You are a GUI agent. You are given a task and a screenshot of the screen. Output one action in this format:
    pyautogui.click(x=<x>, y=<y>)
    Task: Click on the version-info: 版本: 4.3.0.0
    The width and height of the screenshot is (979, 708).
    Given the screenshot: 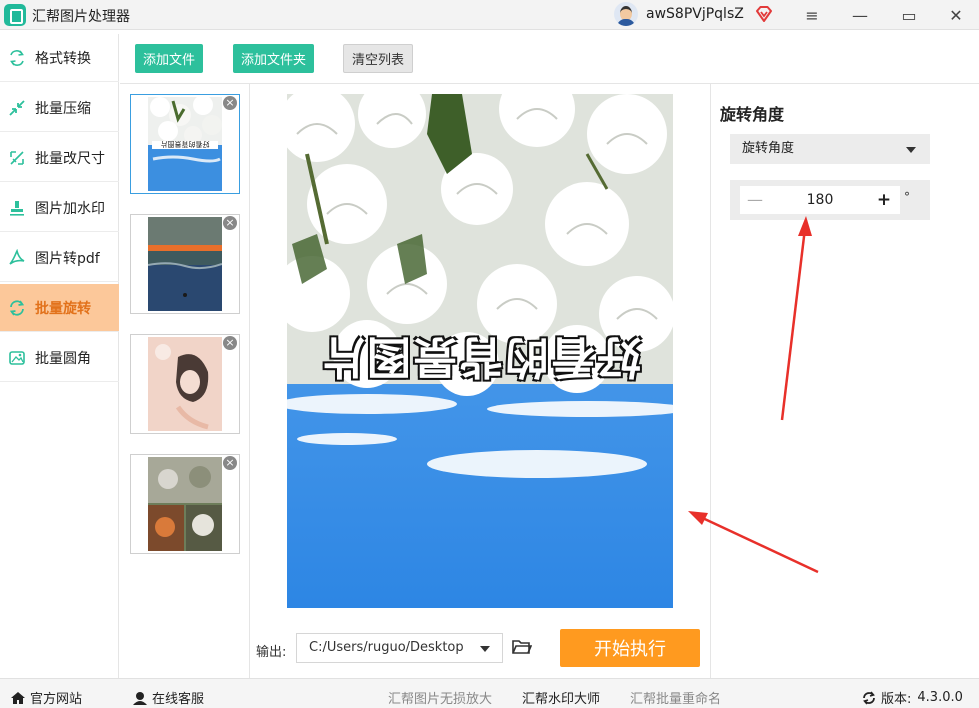 What is the action you would take?
    pyautogui.click(x=912, y=697)
    